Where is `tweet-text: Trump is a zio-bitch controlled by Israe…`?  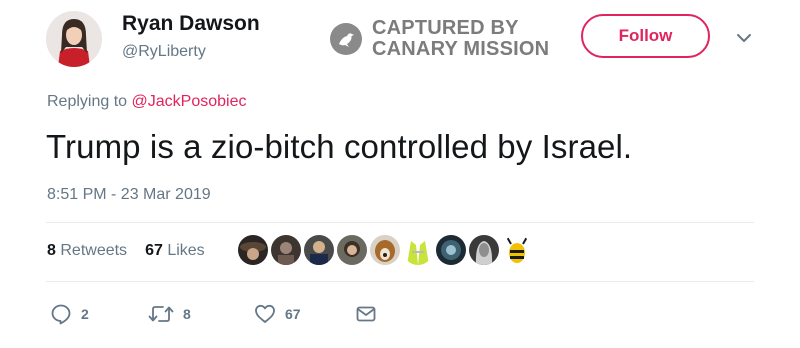
tweet-text: Trump is a zio-bitch controlled by Israe… is located at coordinates (339, 146).